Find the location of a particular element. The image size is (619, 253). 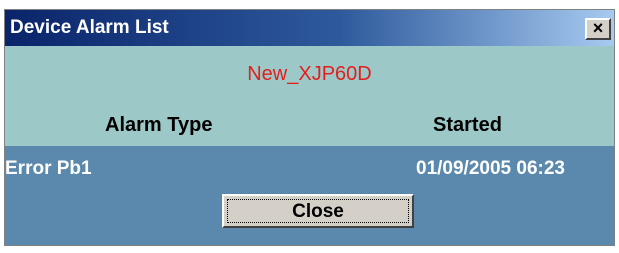

column-header-started: Started is located at coordinates (467, 125).